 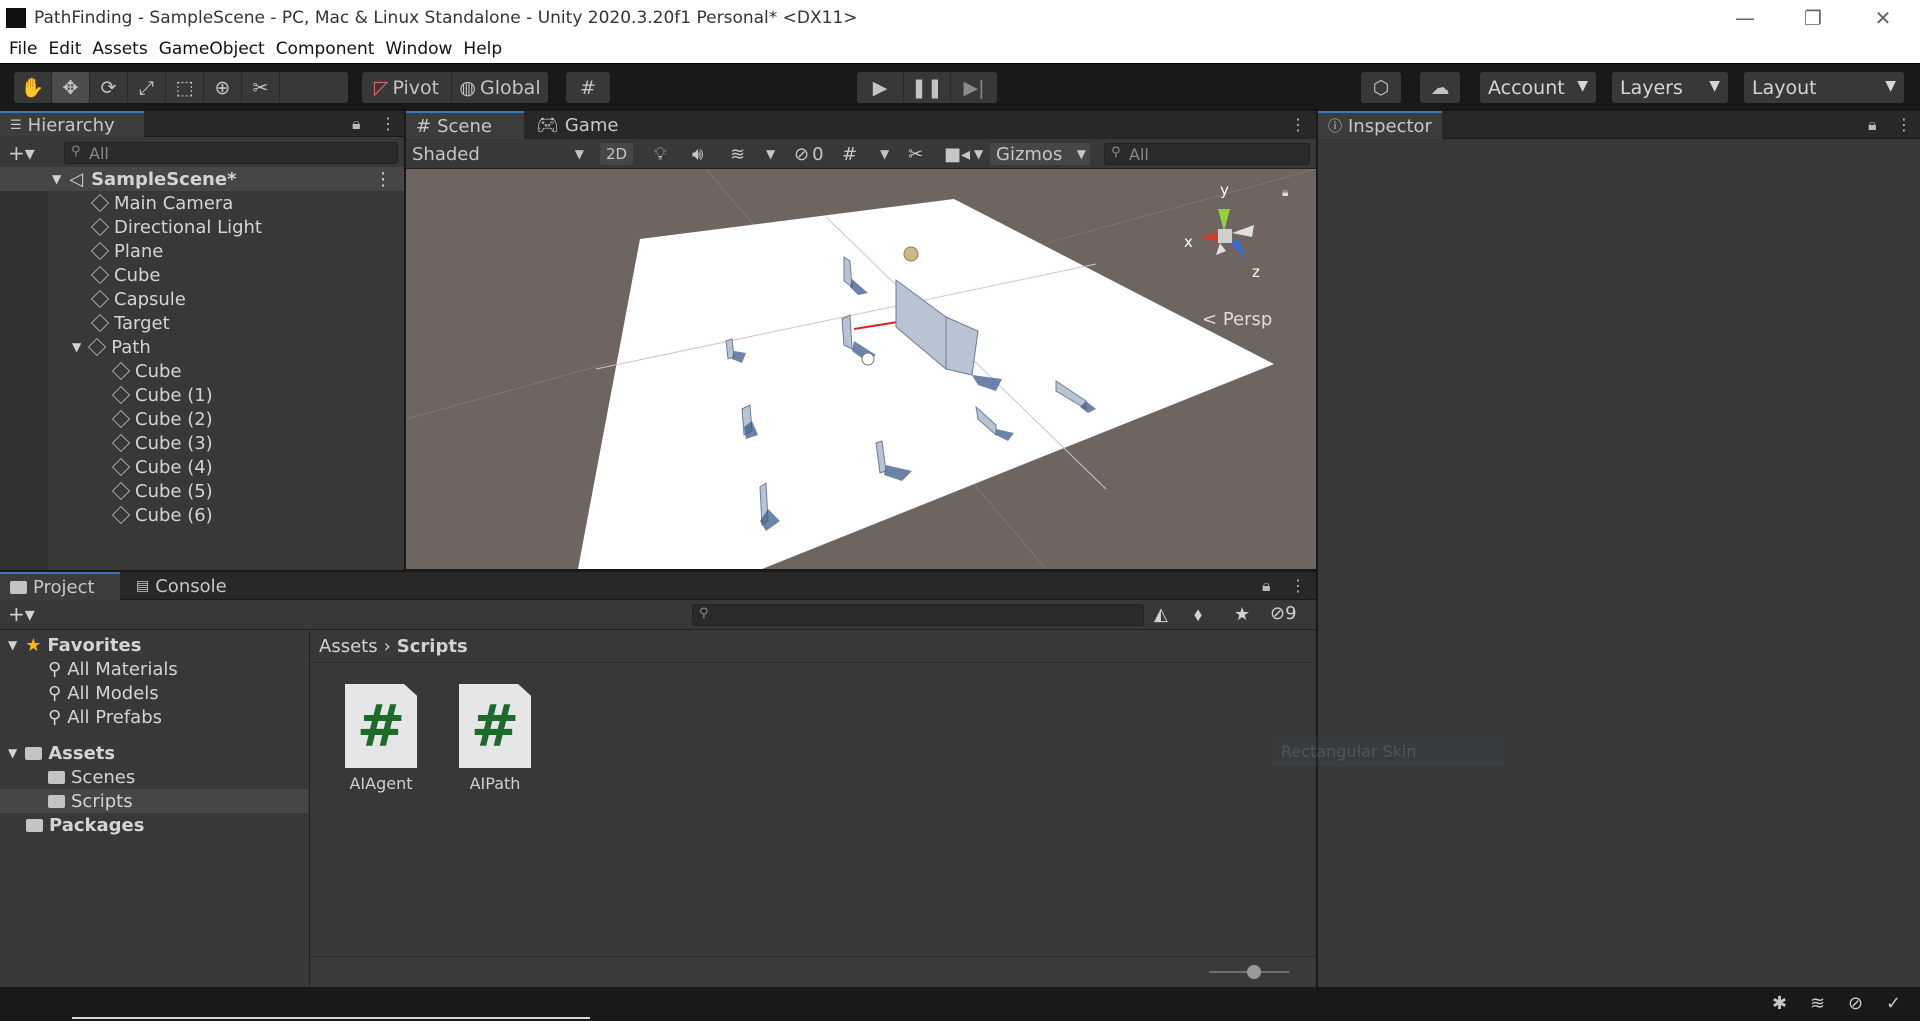 What do you see at coordinates (1231, 236) in the screenshot?
I see `orientation-gizmo: y x z` at bounding box center [1231, 236].